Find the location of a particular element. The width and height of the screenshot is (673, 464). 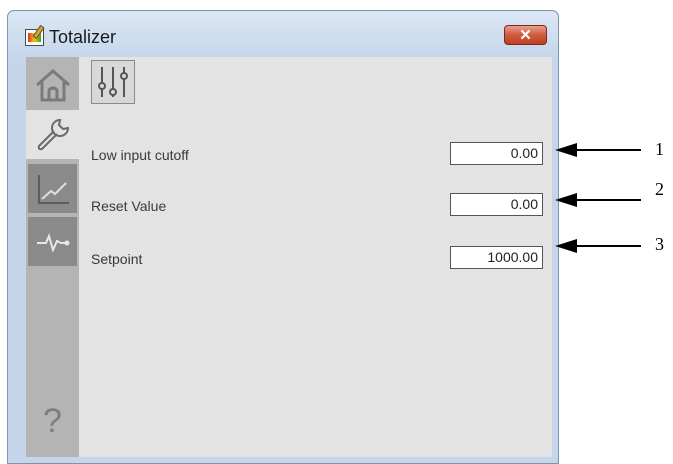

title-bar: Totalizer ✕ is located at coordinates (283, 34).